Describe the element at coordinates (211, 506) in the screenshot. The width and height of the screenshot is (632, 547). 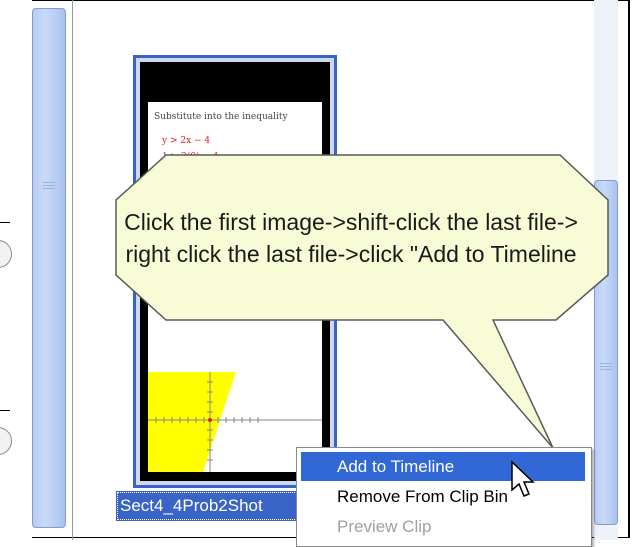
I see `clip-filename-label: Sect4_4Prob2Shot` at that location.